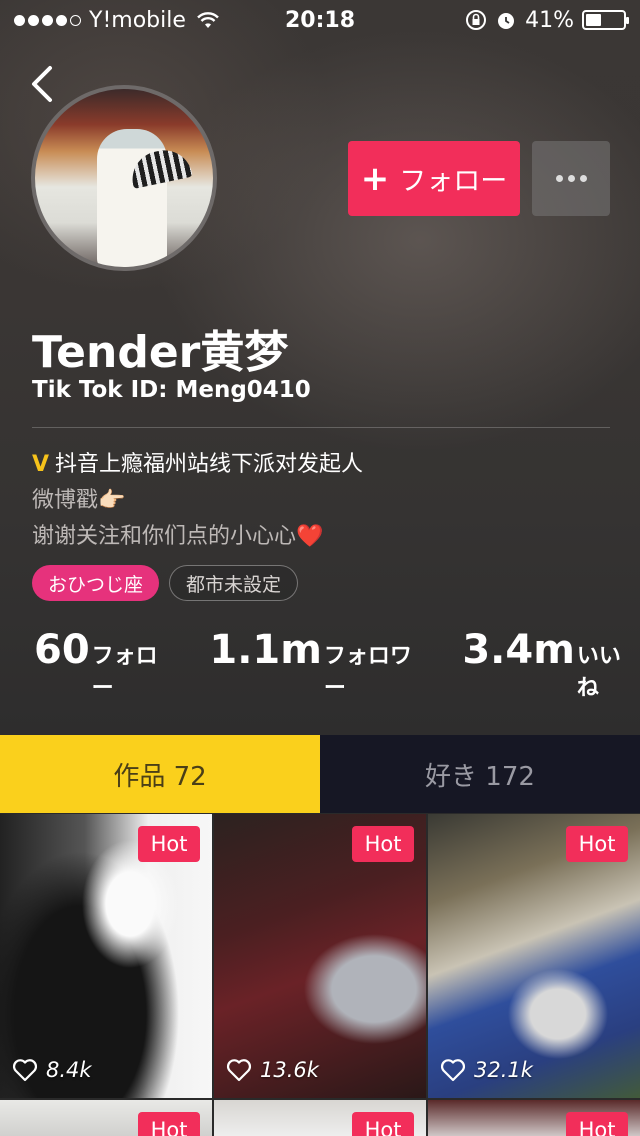  I want to click on battery-icon, so click(605, 20).